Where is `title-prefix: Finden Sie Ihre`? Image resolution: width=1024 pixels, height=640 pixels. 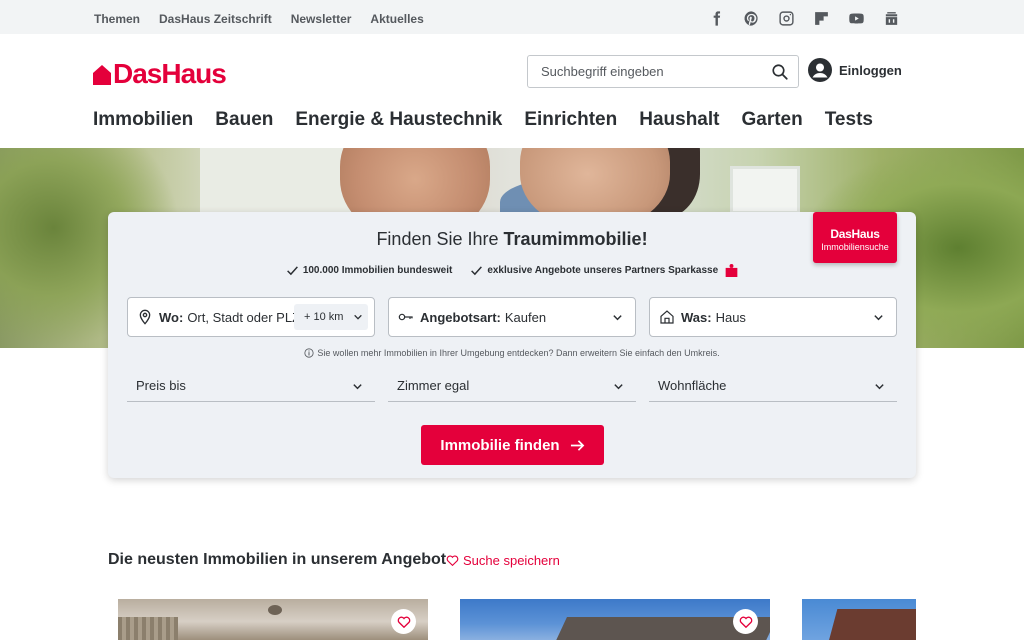
title-prefix: Finden Sie Ihre is located at coordinates (437, 239).